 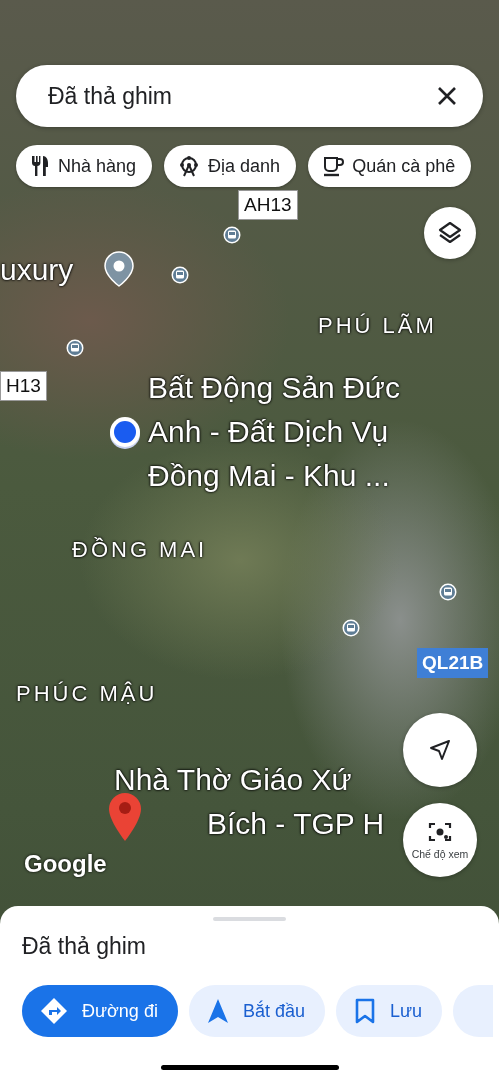 What do you see at coordinates (274, 388) in the screenshot?
I see `place-label: Bất Động Sản Đức` at bounding box center [274, 388].